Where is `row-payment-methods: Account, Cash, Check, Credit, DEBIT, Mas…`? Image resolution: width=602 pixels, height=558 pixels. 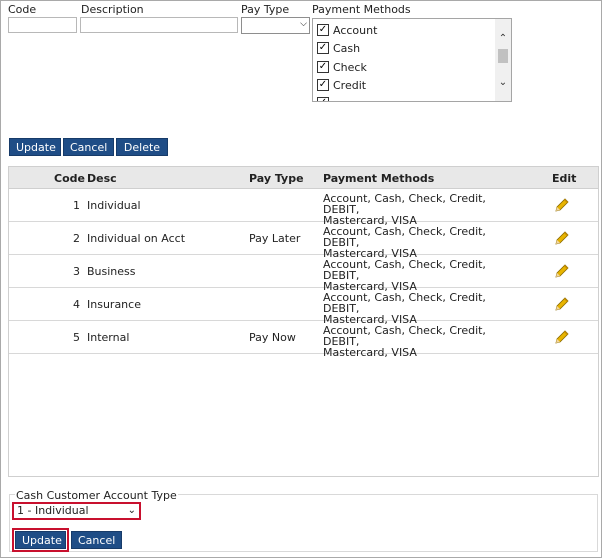
row-payment-methods: Account, Cash, Check, Credit, DEBIT, Mas… is located at coordinates (413, 341).